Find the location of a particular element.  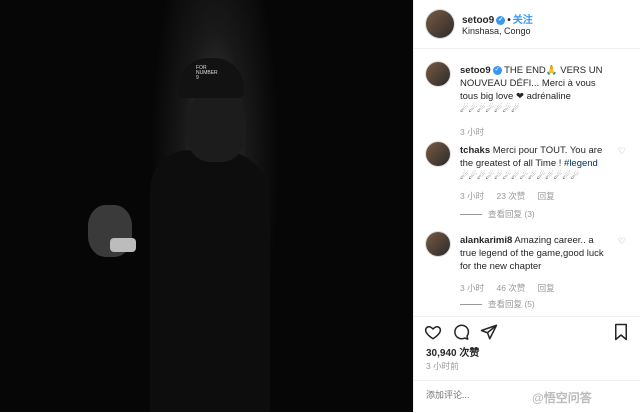

header-username: setoo9 is located at coordinates (478, 20).